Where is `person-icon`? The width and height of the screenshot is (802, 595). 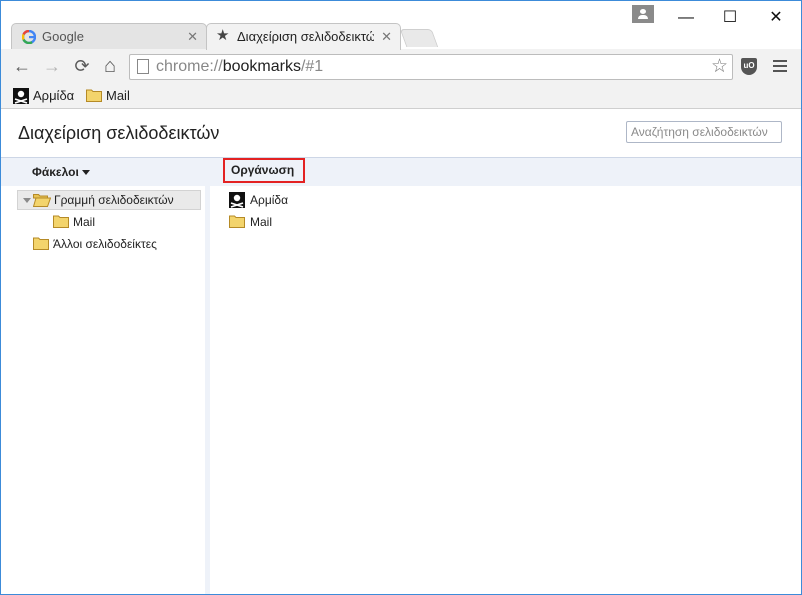 person-icon is located at coordinates (643, 11).